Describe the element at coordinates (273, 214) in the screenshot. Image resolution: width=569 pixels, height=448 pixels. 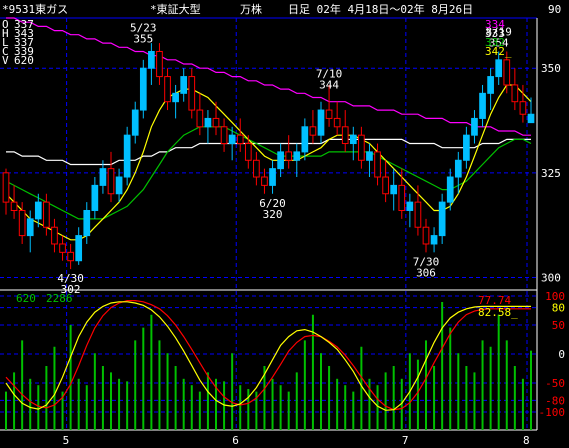
I see `annotation-value: 320` at that location.